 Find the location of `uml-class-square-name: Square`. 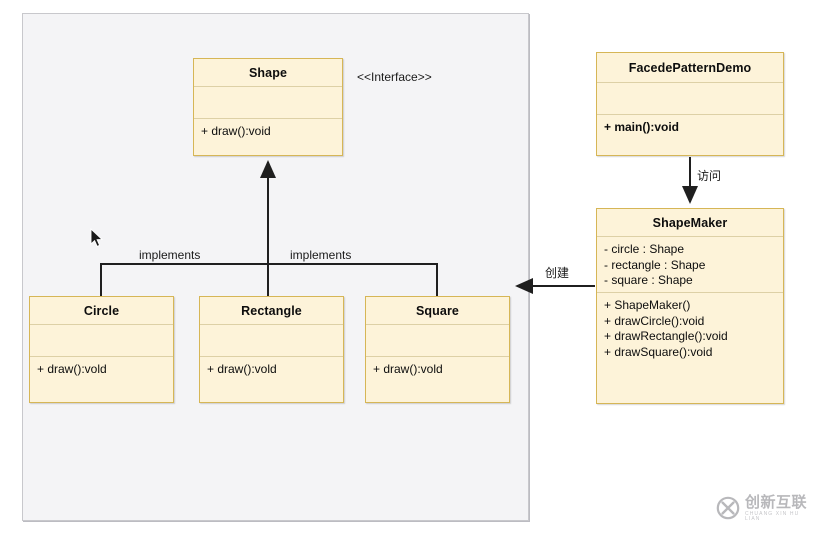

uml-class-square-name: Square is located at coordinates (437, 311).